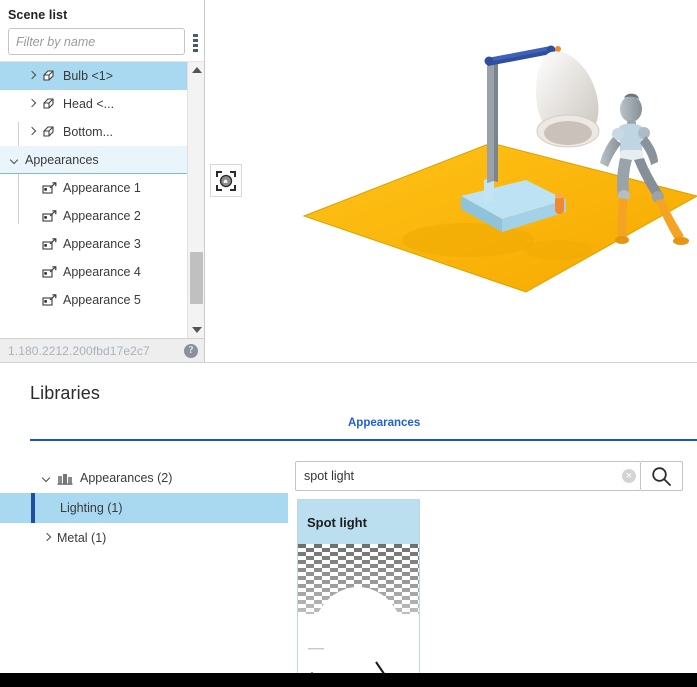 This screenshot has height=687, width=697. I want to click on tab-underline, so click(363, 440).